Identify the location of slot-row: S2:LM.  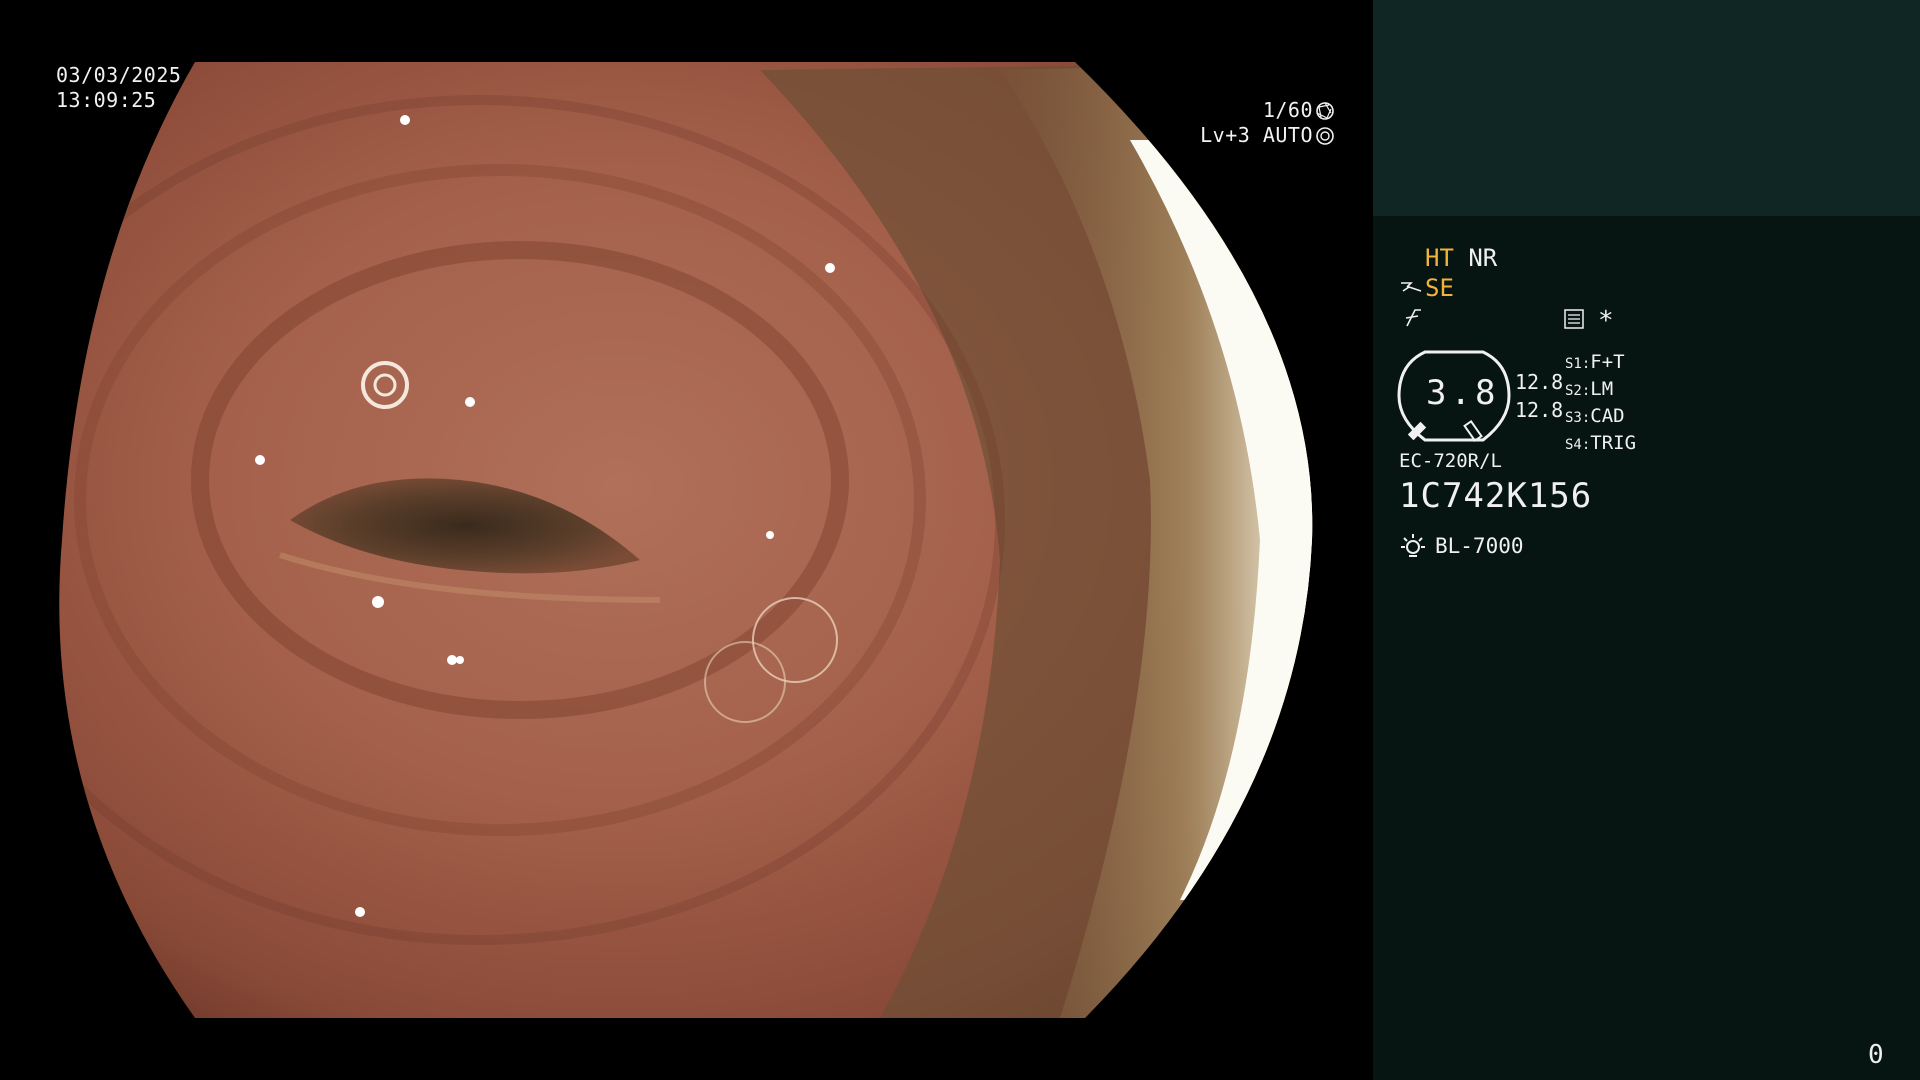
(1589, 389).